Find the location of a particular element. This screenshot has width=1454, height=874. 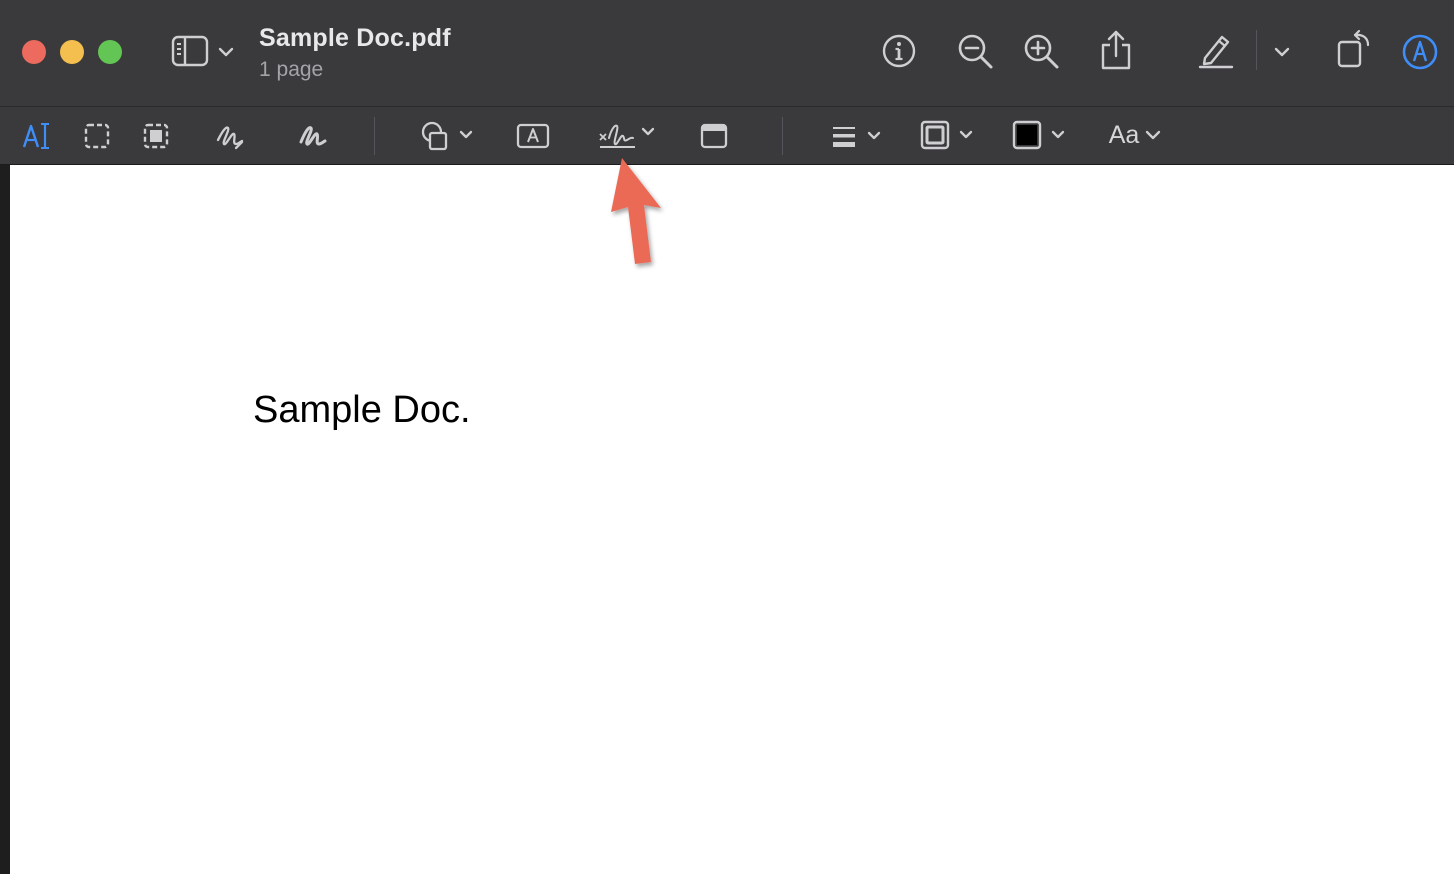

rectangular-selection-icon is located at coordinates (97, 136).